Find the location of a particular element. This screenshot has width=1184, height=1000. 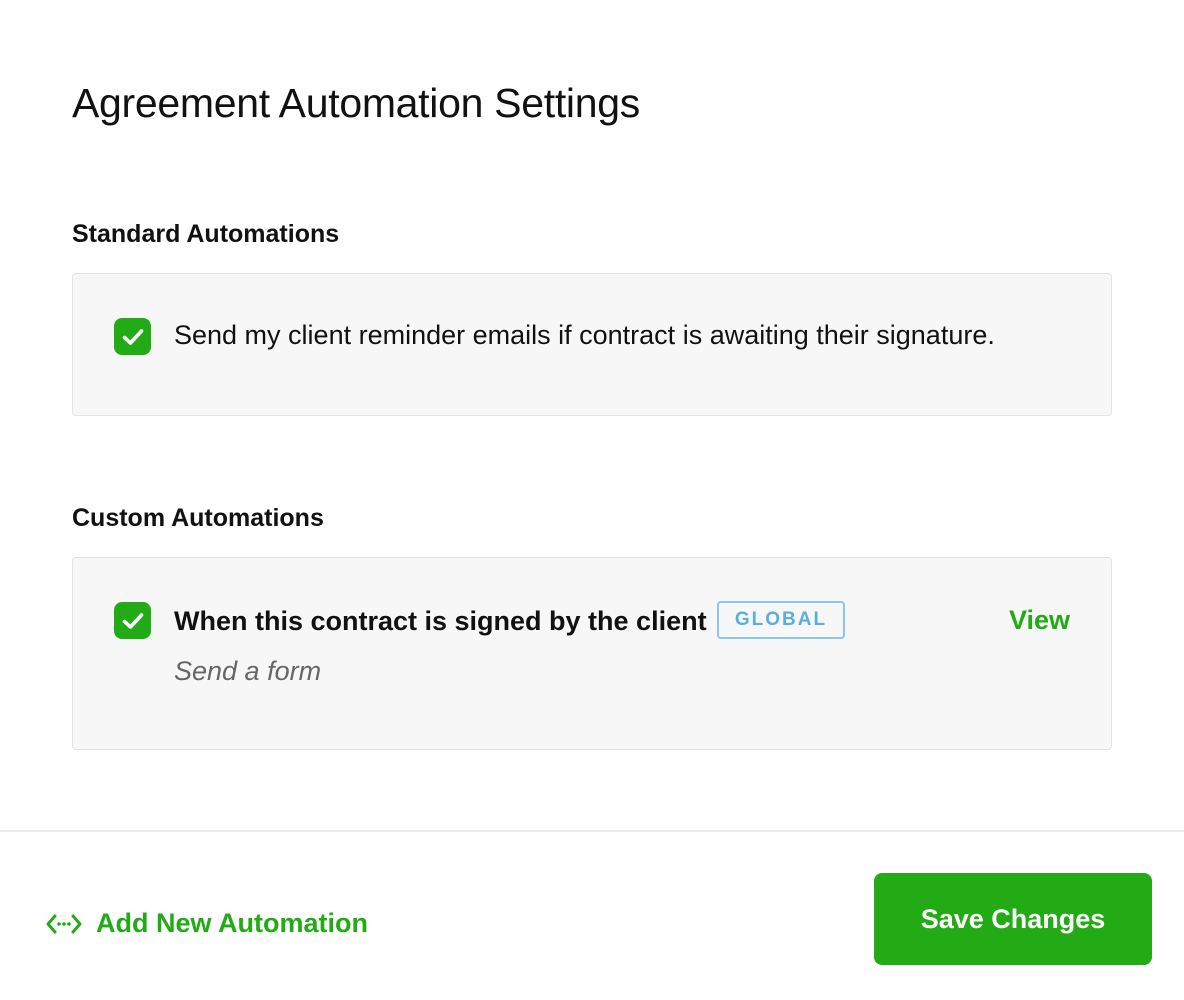

standard-automations-heading: Standard Automations is located at coordinates (206, 234).